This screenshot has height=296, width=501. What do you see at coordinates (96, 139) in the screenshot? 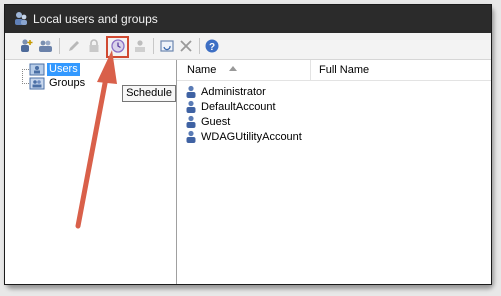
I see `annotation-arrow` at bounding box center [96, 139].